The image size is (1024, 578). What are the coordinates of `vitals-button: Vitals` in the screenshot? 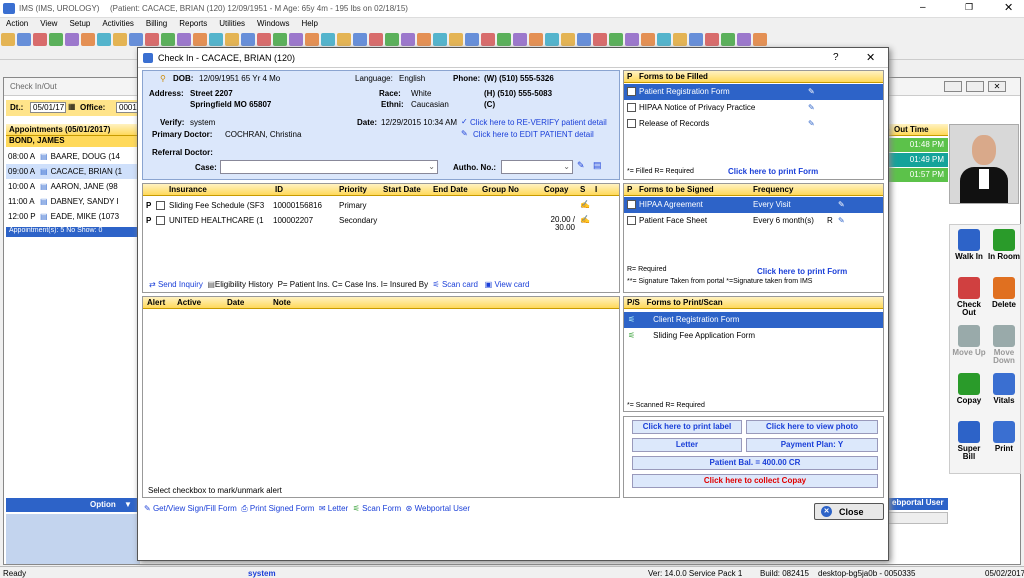 It's located at (1004, 389).